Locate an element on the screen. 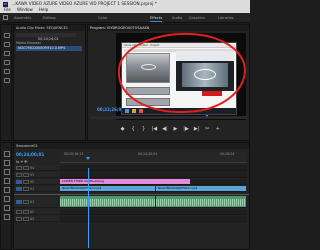 Image resolution: width=320 pixels, height=250 pixels. track-name: A3 is located at coordinates (32, 219).